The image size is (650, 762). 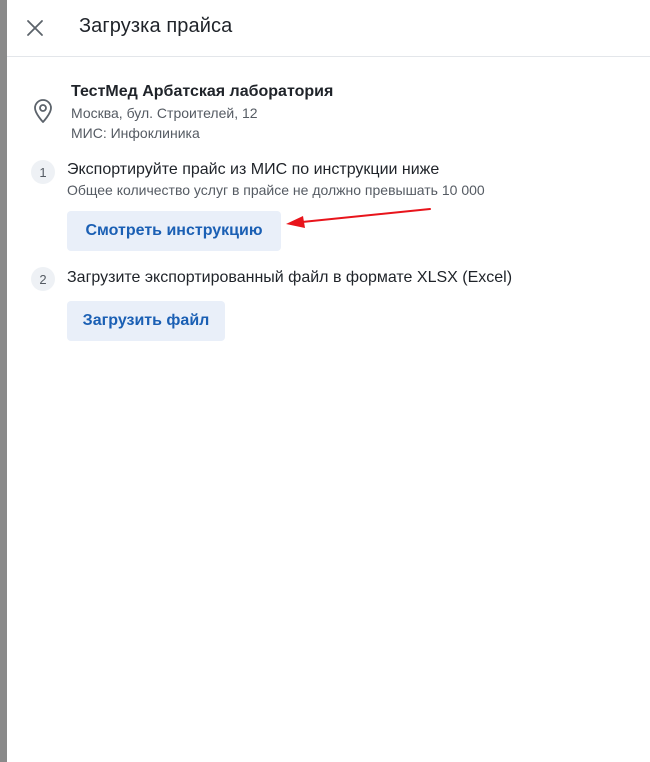 I want to click on close-icon, so click(x=35, y=28).